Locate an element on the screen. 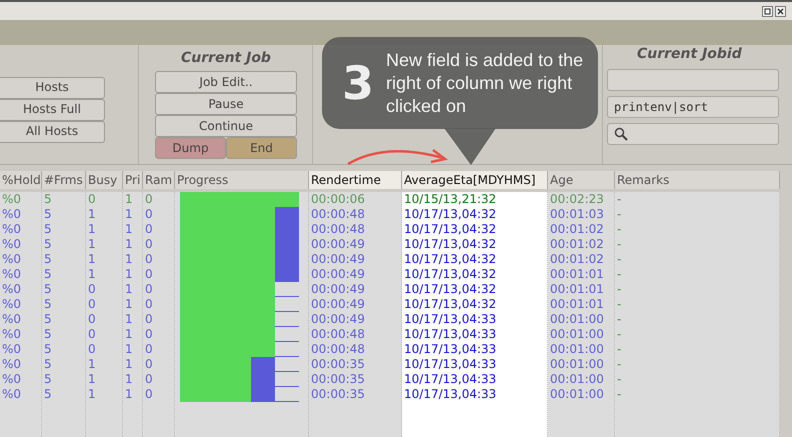  table-cell-text: 10/15/13,21:32 is located at coordinates (450, 199).